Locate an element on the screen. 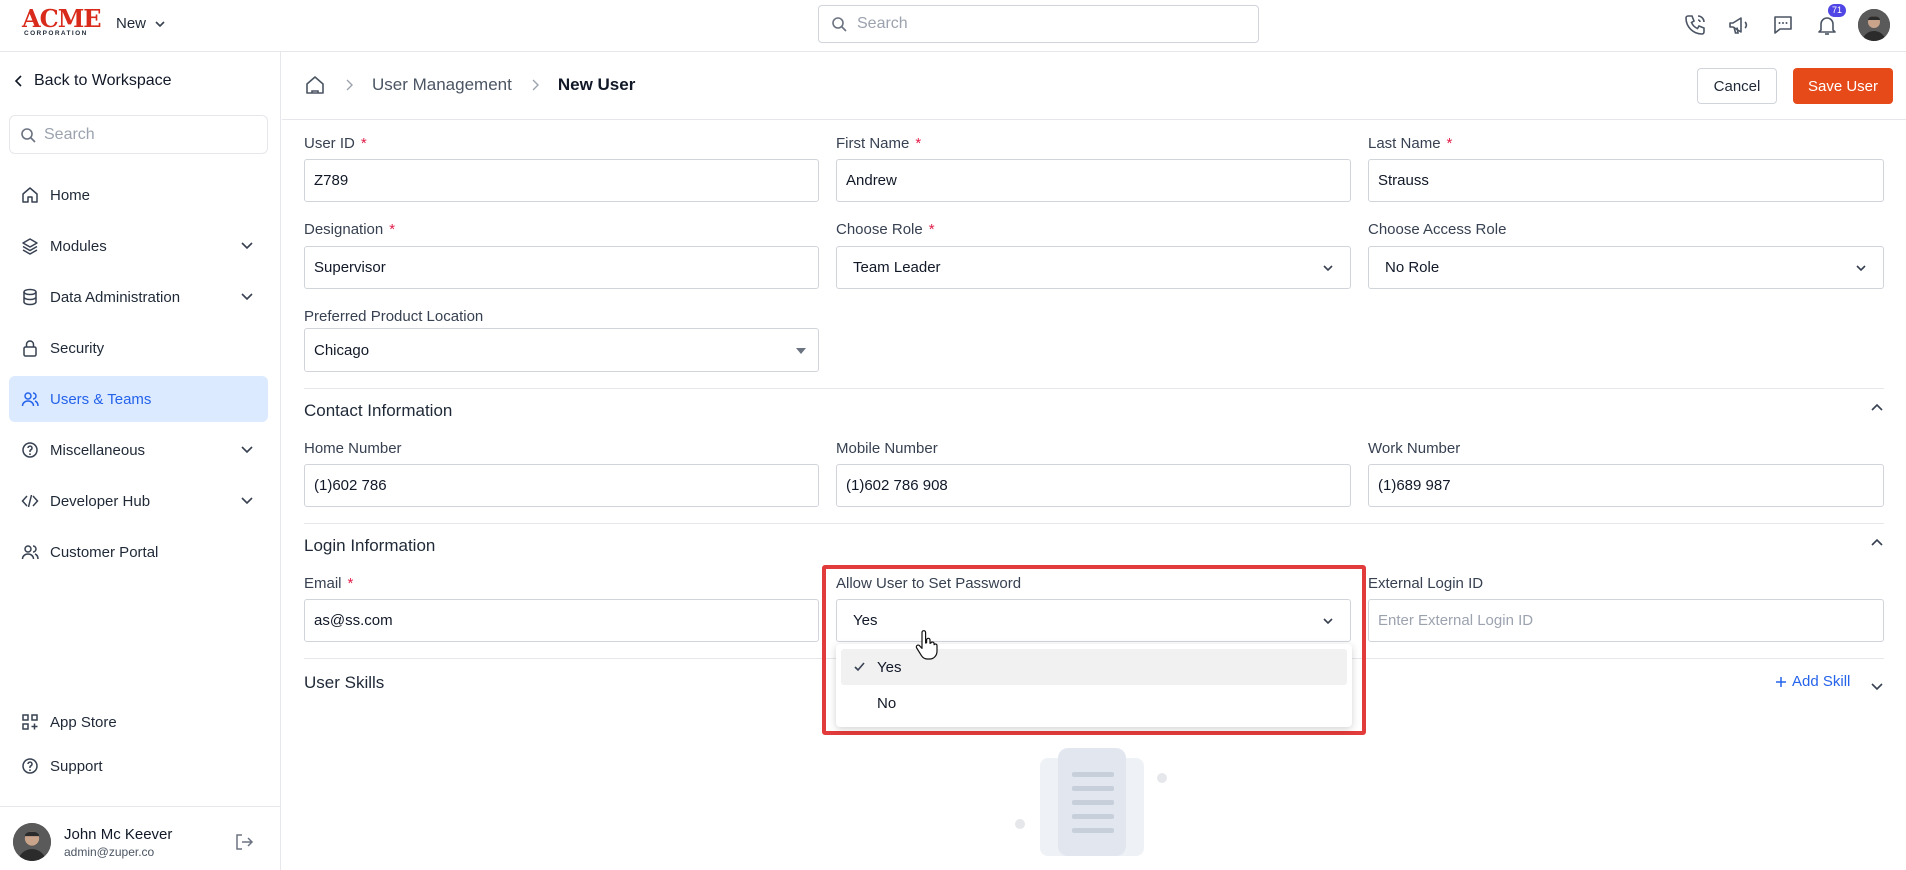 Image resolution: width=1906 pixels, height=870 pixels. sidebar-item-label: Users & Teams is located at coordinates (101, 399).